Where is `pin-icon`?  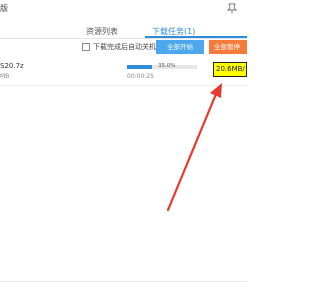 pin-icon is located at coordinates (232, 8).